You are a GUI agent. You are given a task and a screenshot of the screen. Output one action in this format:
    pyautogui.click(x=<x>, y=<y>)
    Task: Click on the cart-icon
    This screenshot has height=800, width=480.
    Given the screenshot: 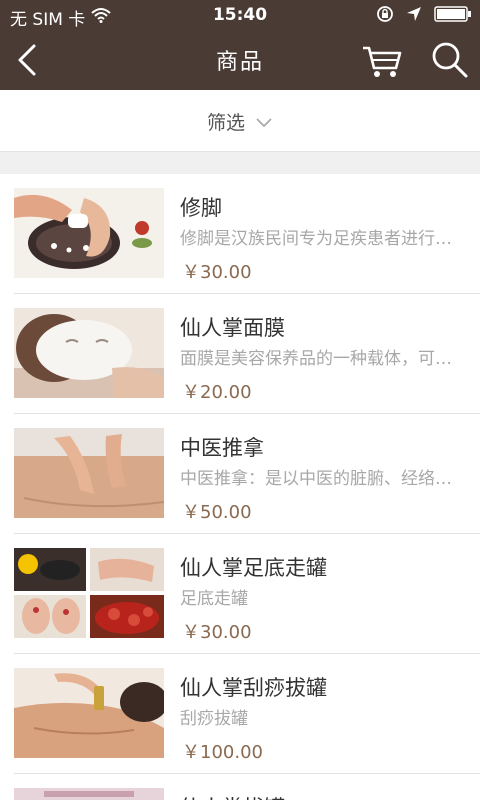 What is the action you would take?
    pyautogui.click(x=382, y=61)
    